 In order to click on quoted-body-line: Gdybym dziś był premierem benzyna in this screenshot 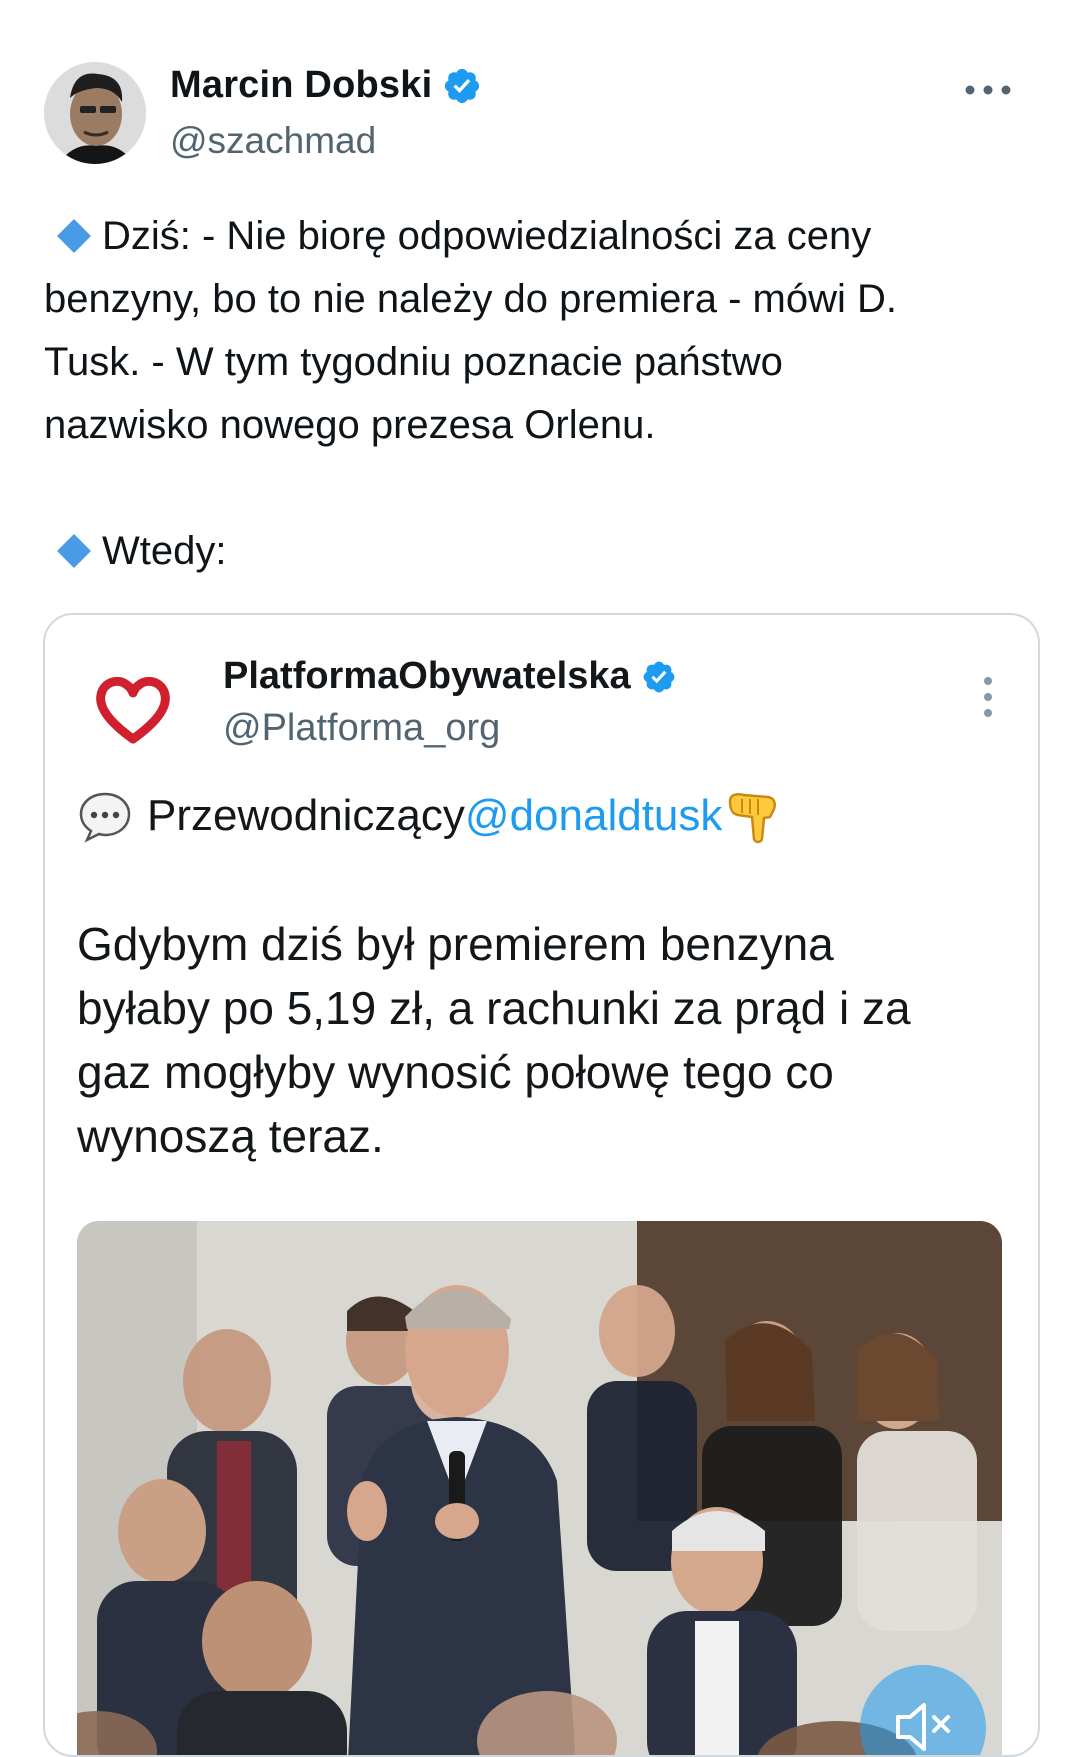, I will do `click(455, 944)`.